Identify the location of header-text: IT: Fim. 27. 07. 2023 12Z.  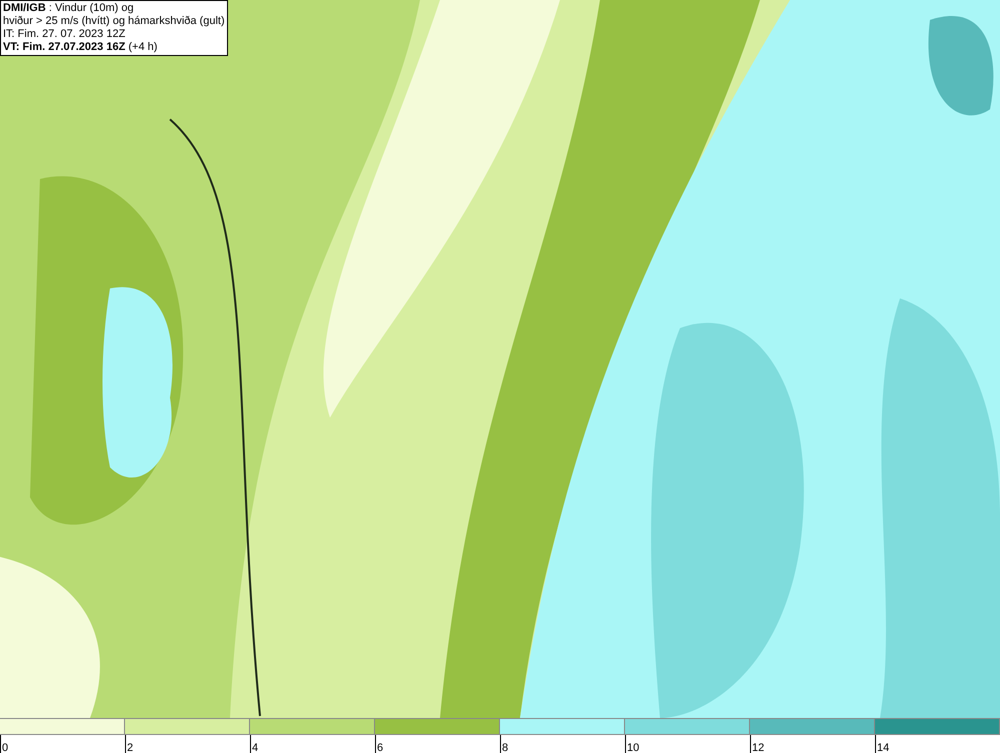
(64, 34).